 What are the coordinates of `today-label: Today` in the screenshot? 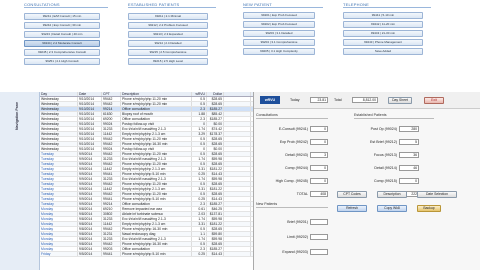 It's located at (295, 100).